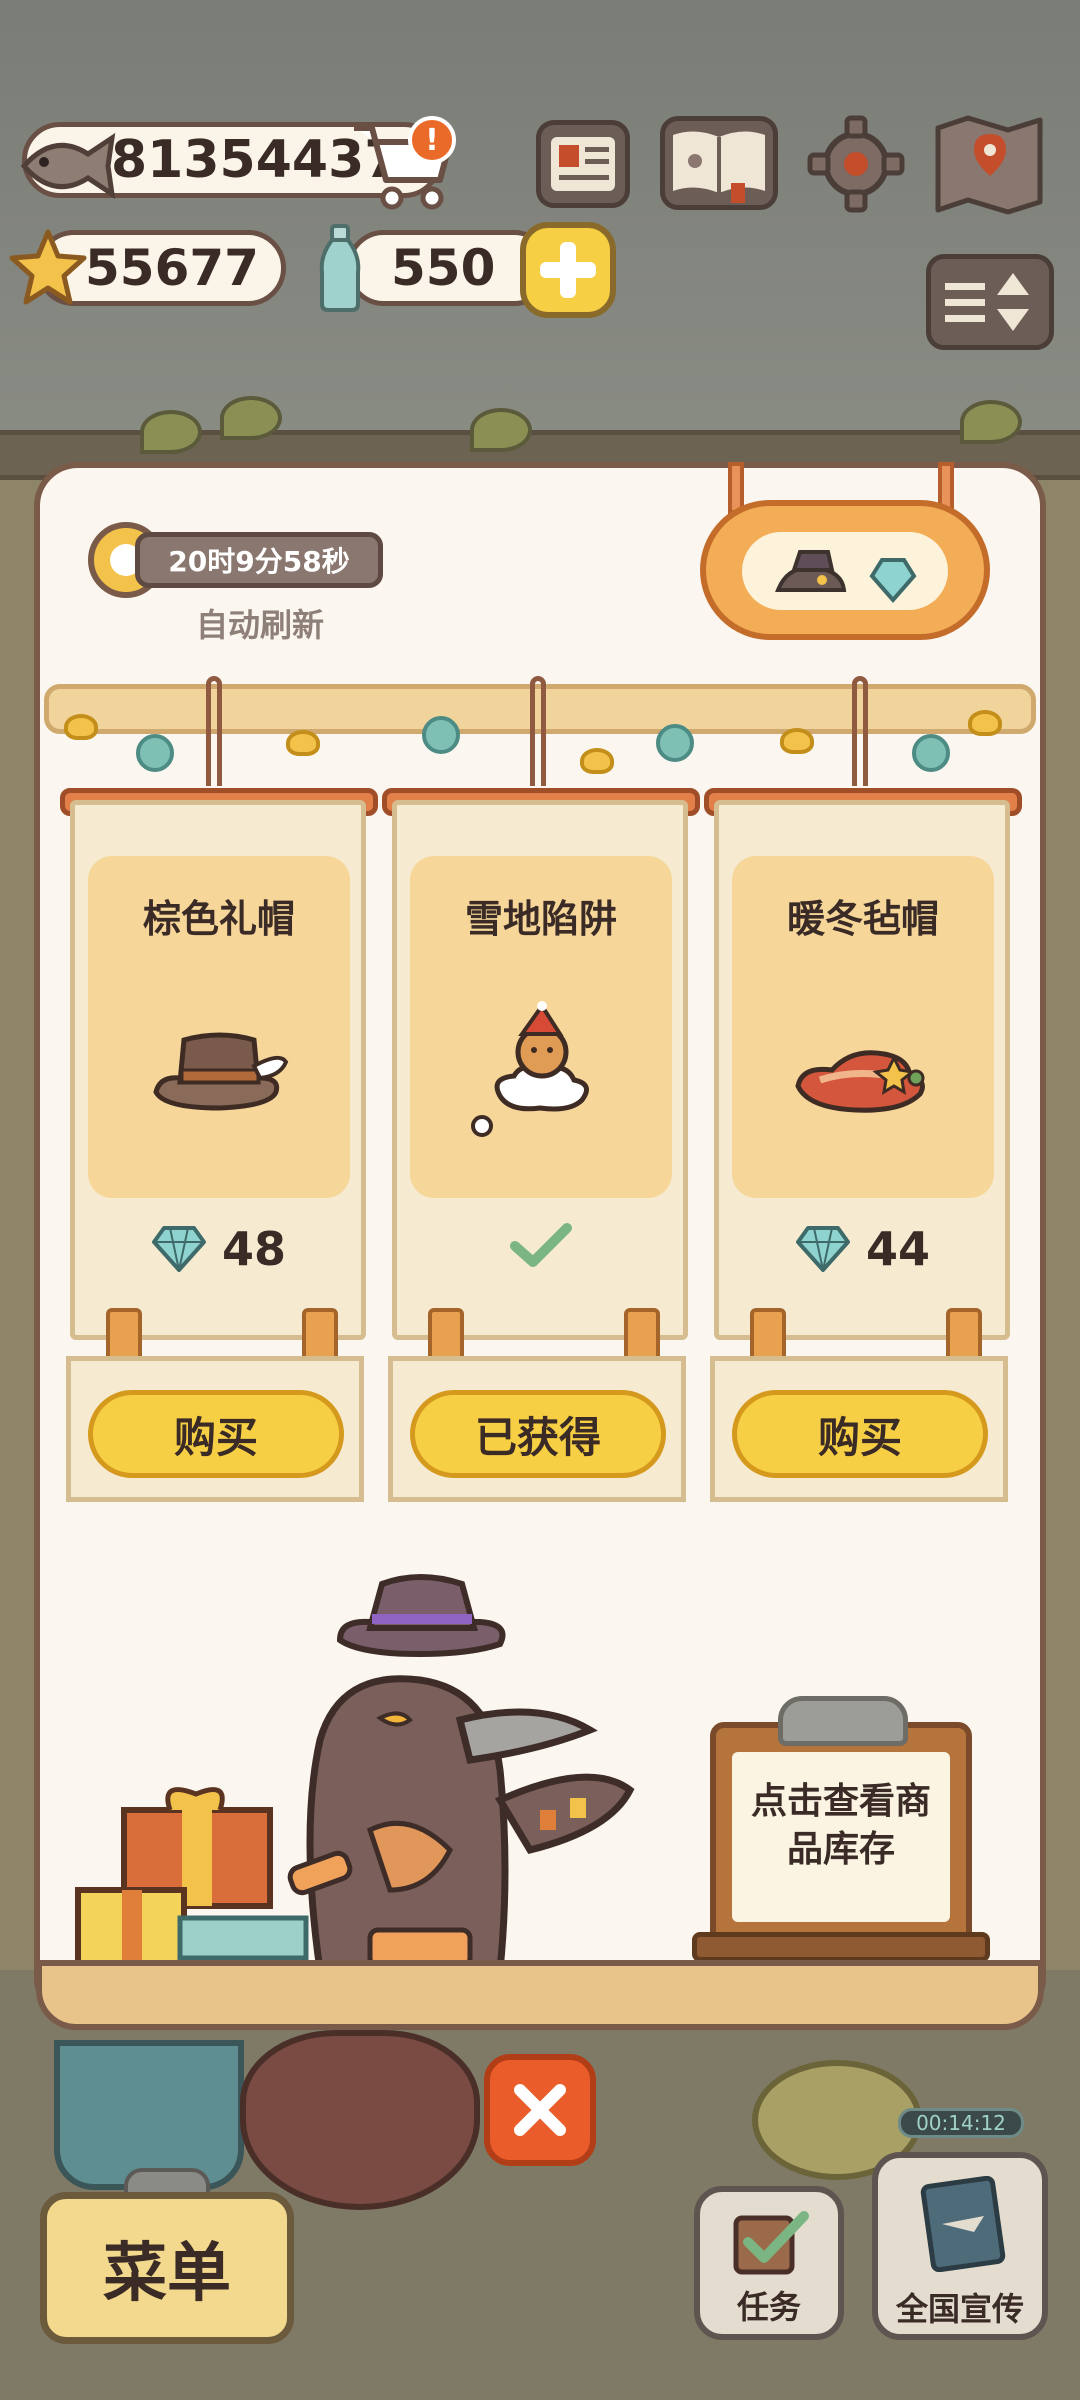  I want to click on menu-button: 菜单, so click(167, 2268).